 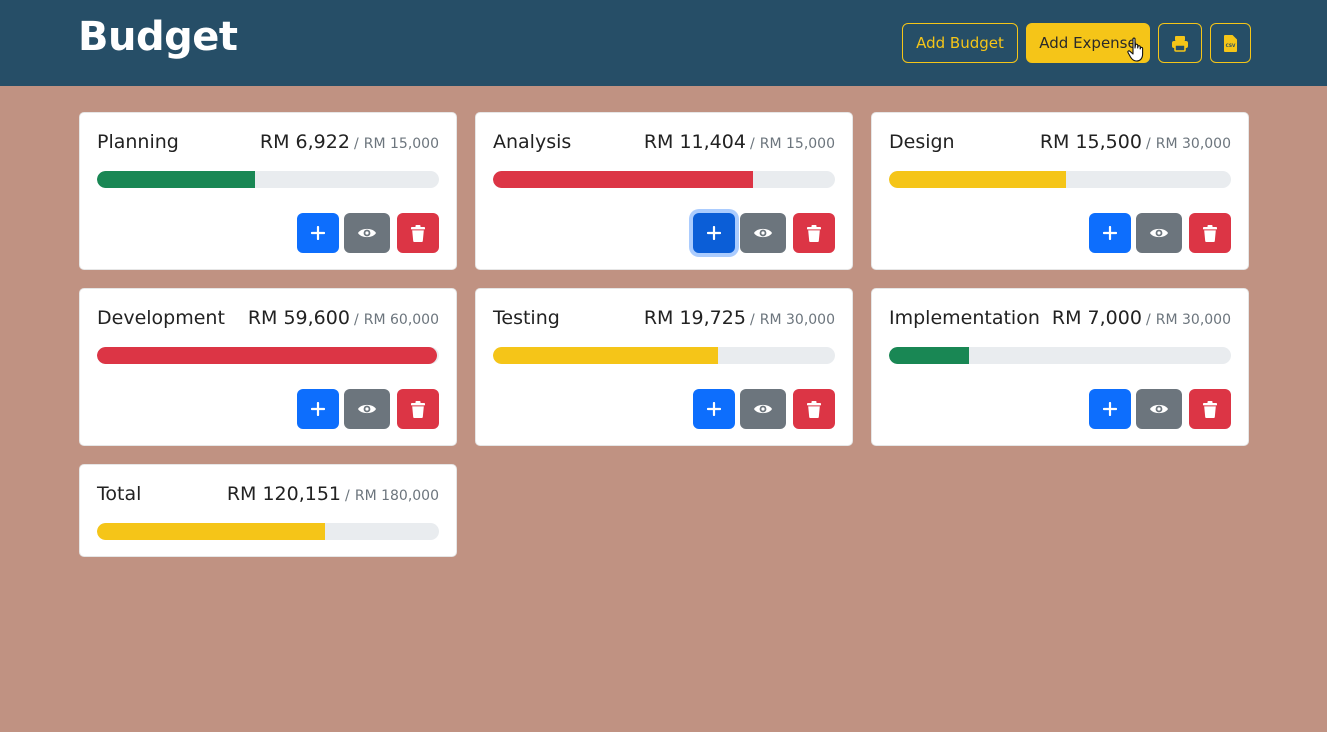 What do you see at coordinates (664, 191) in the screenshot?
I see `budget-card: Analysis RM 11,404/ RM 15,000` at bounding box center [664, 191].